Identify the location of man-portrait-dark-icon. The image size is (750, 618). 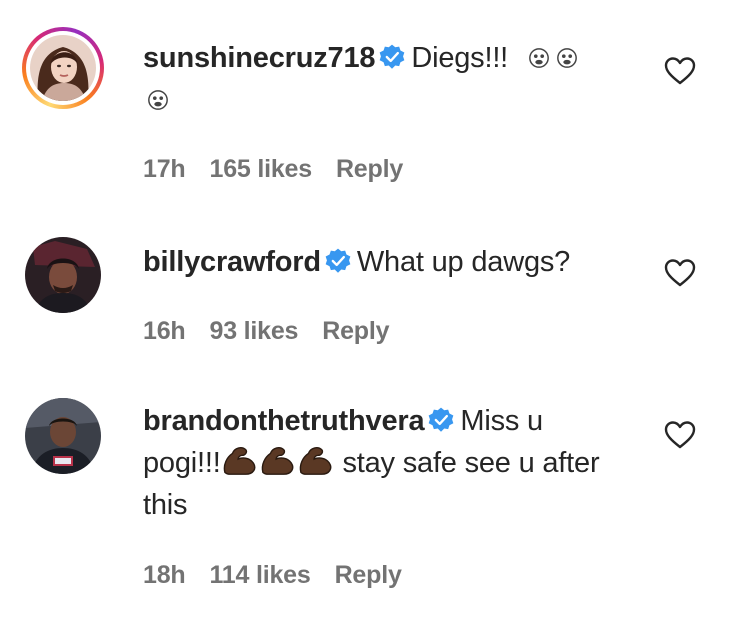
(63, 275).